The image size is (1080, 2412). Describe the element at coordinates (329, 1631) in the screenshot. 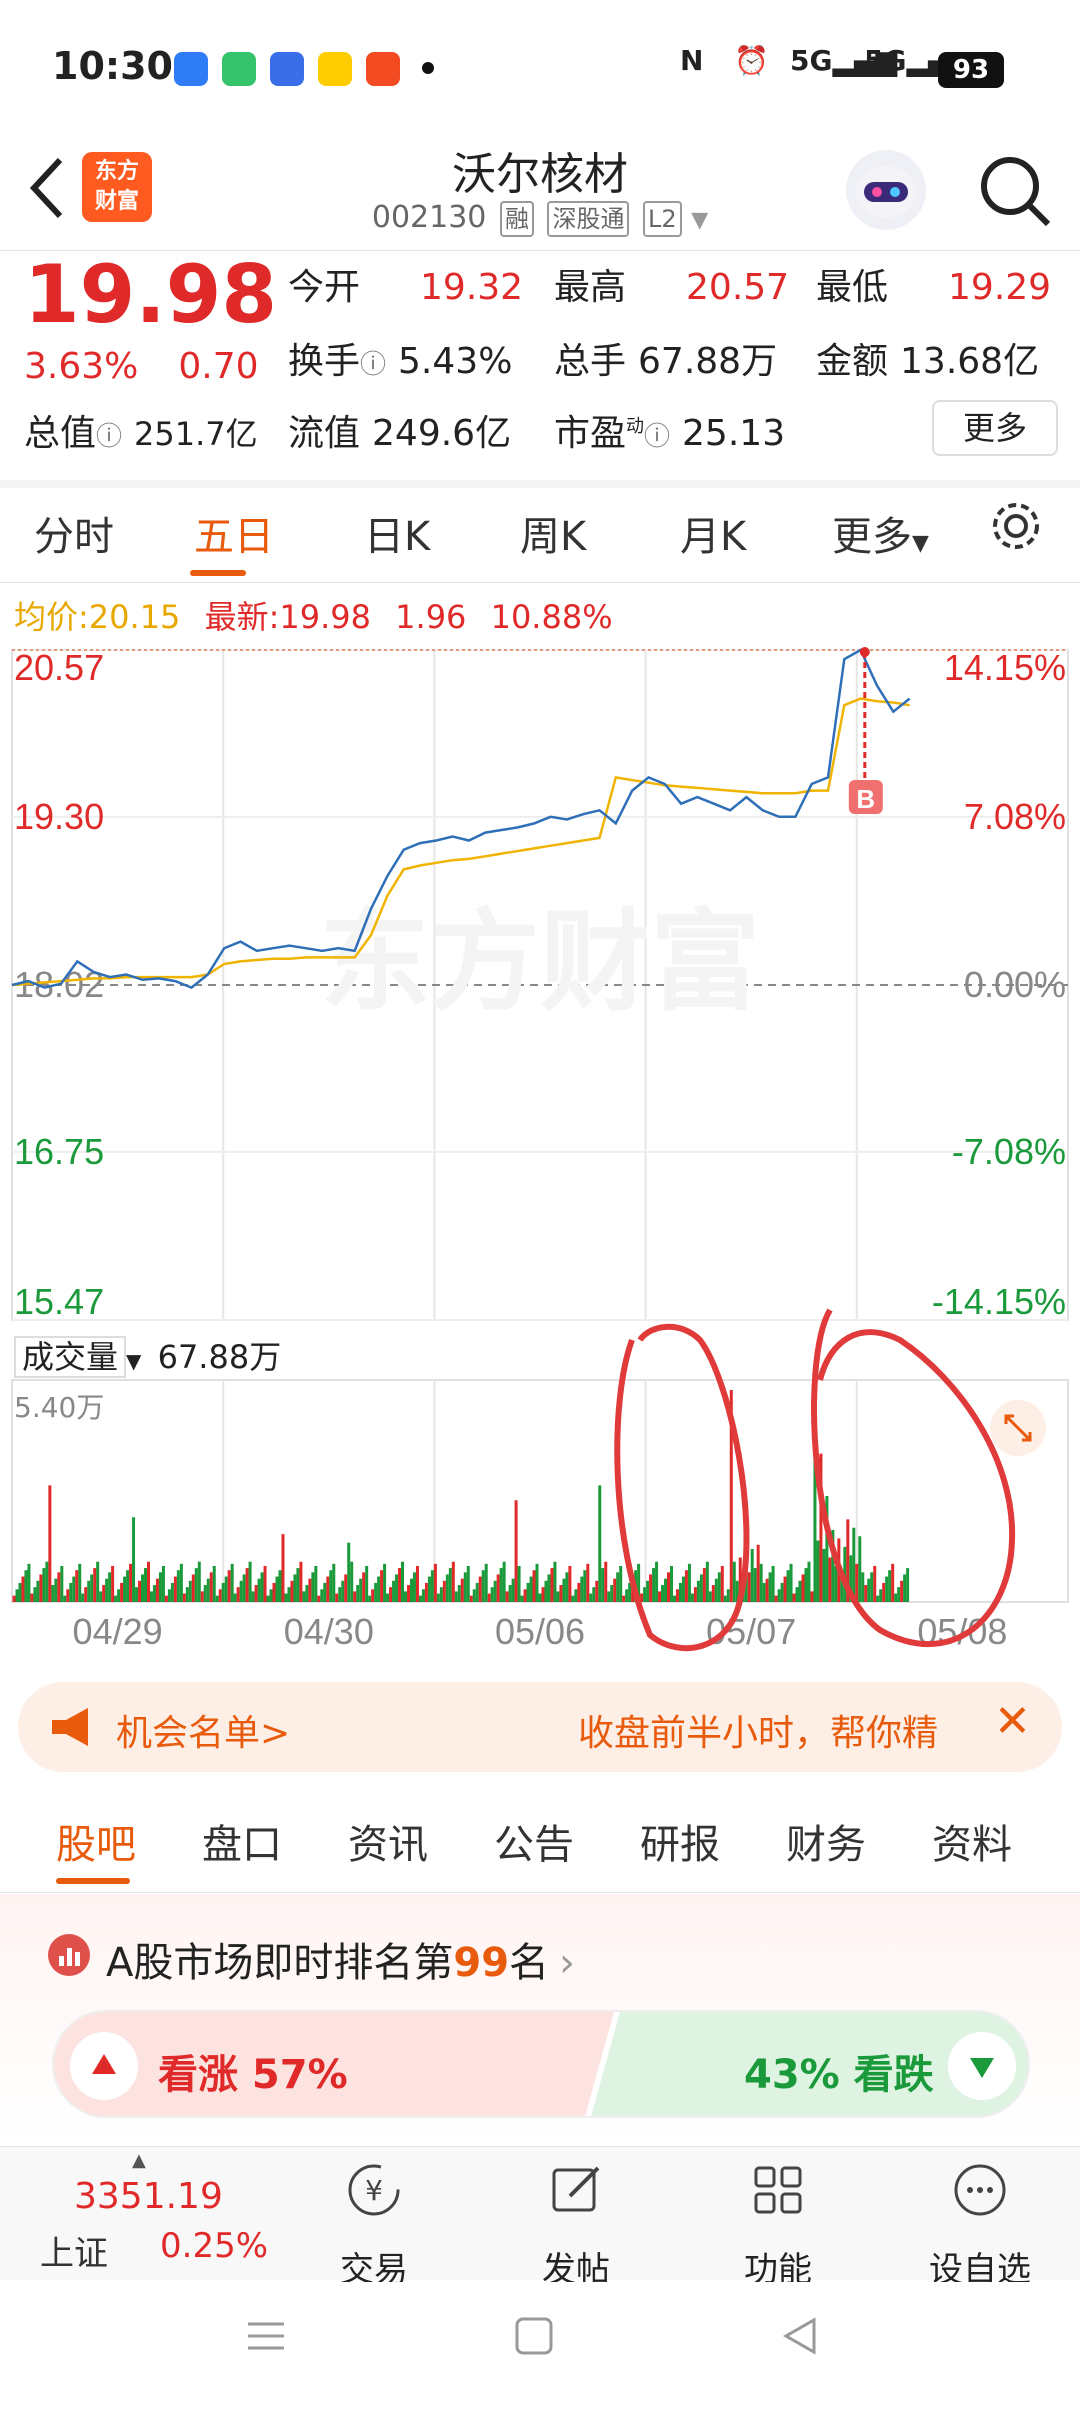

I see `x-date-label: 04/30` at that location.